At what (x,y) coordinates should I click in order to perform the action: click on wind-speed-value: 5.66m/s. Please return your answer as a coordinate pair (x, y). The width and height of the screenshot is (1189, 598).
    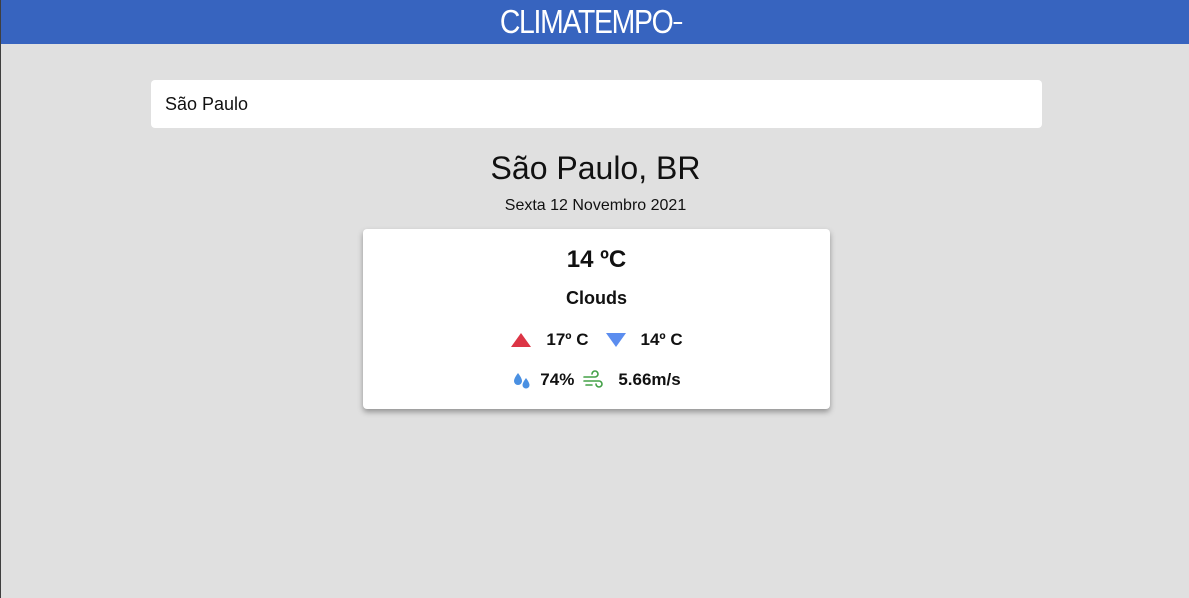
    Looking at the image, I should click on (649, 379).